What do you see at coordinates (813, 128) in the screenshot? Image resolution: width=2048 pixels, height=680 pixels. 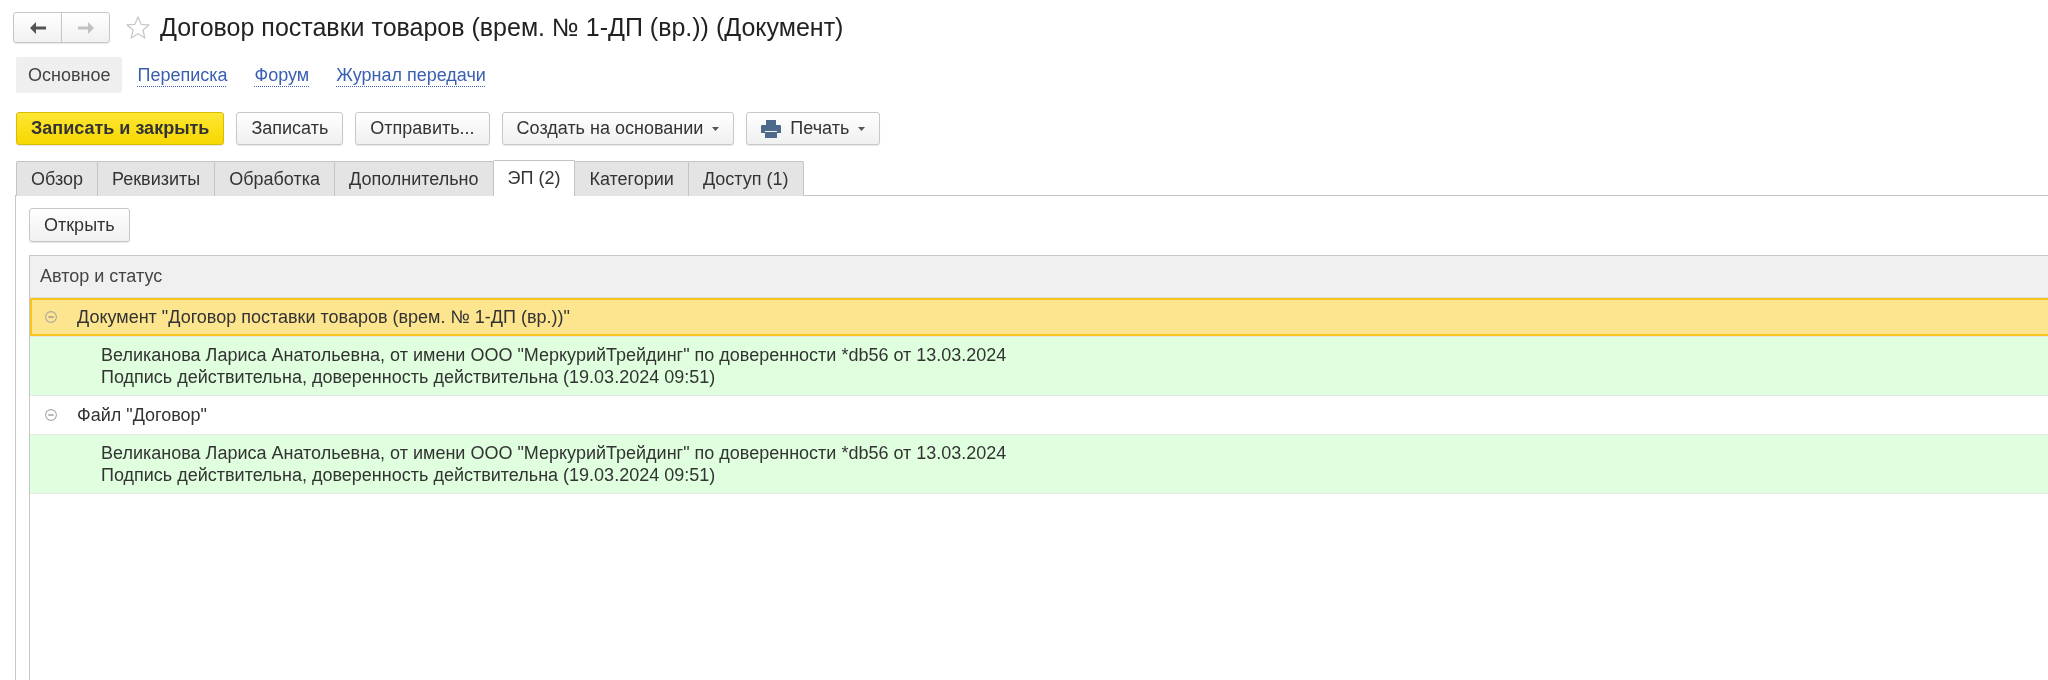 I see `print-button: Печать` at bounding box center [813, 128].